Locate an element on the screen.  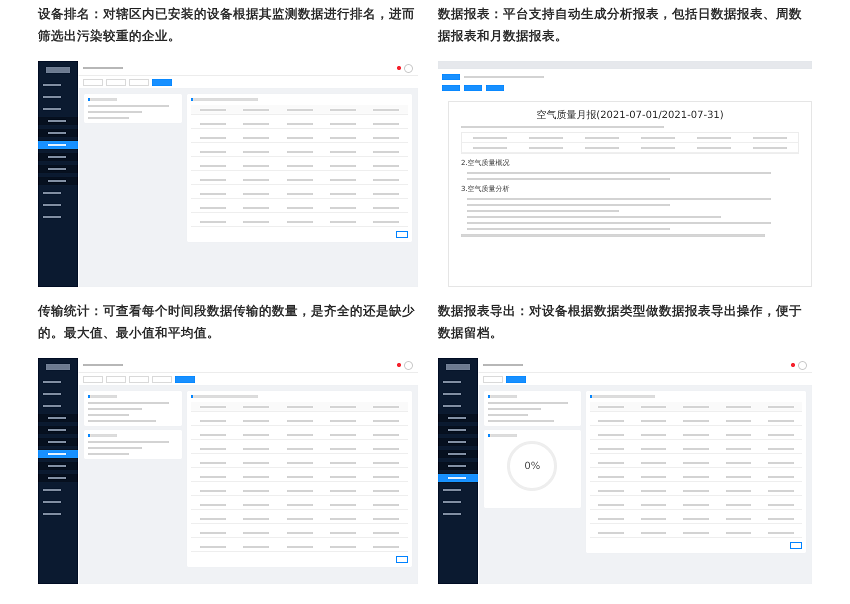
feature-description: 传输统计：可查看每个时间段数据传输的数量，是齐全的还是缺少的。最大值、最小值和平均值。 is located at coordinates (227, 322).